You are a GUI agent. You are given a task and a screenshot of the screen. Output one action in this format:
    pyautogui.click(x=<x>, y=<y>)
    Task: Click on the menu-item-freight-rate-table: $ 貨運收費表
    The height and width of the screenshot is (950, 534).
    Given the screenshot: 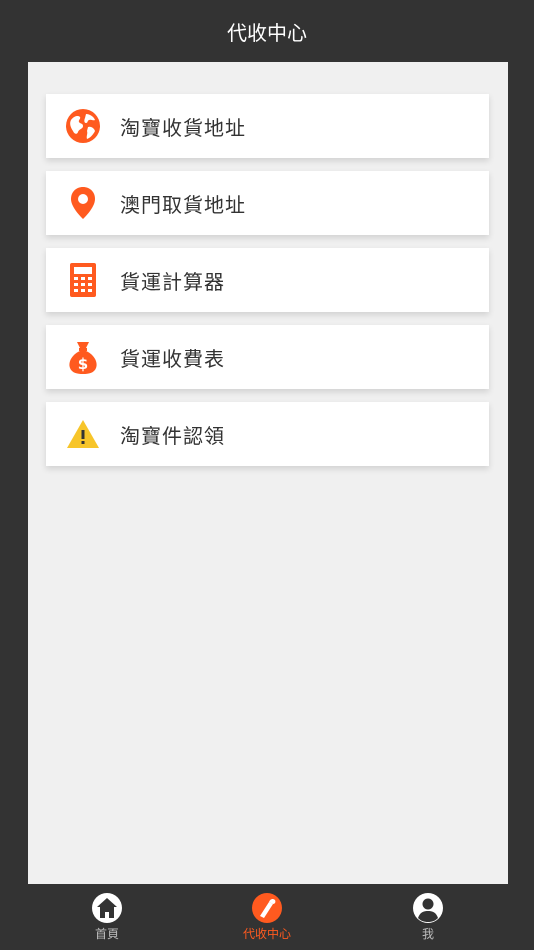 What is the action you would take?
    pyautogui.click(x=267, y=357)
    